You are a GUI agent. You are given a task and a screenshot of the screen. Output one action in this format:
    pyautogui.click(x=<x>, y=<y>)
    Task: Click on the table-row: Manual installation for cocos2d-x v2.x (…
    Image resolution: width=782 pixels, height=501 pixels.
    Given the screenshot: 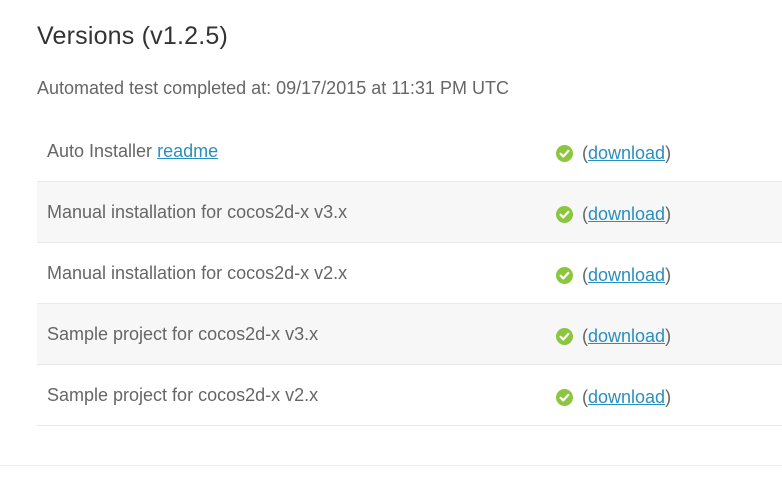 What is the action you would take?
    pyautogui.click(x=409, y=273)
    